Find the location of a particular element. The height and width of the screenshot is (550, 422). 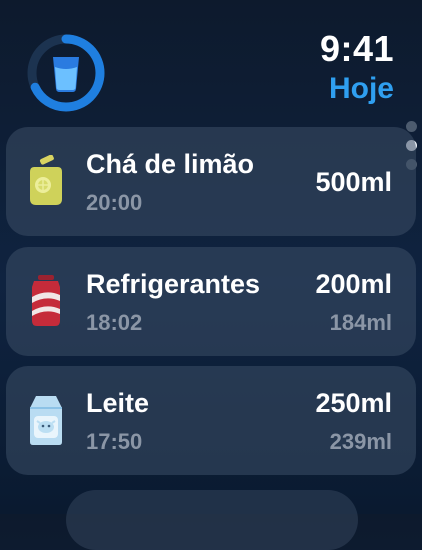

drink-time: 17:50 is located at coordinates (114, 441).